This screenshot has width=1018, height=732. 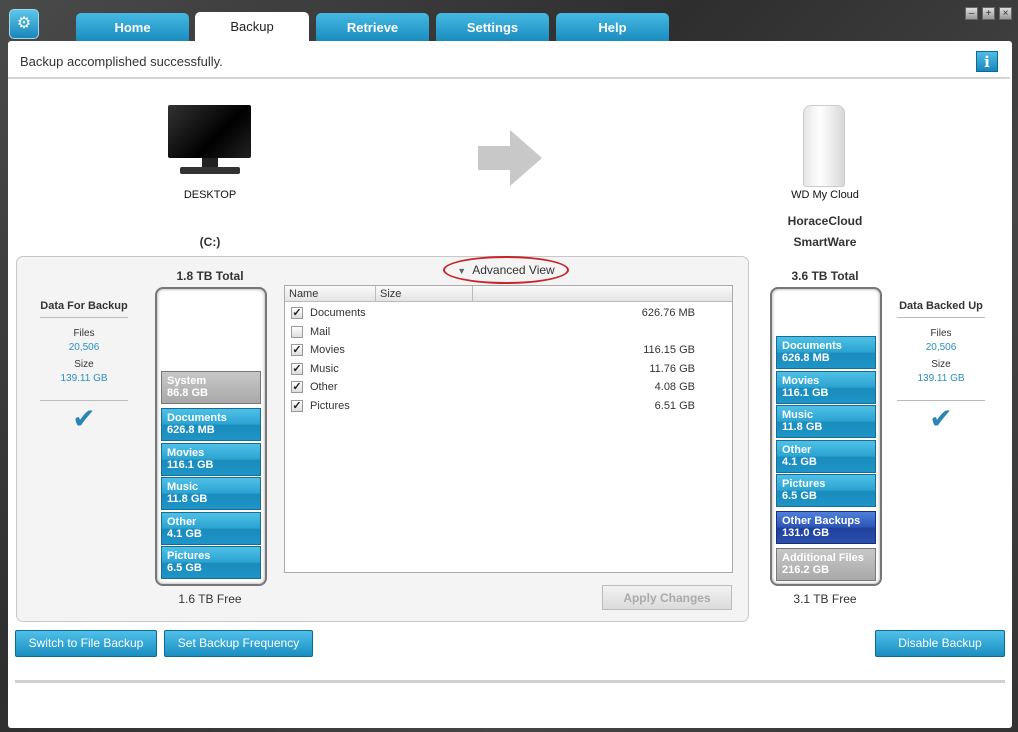 I want to click on source-name: DESKTOP, so click(x=210, y=195).